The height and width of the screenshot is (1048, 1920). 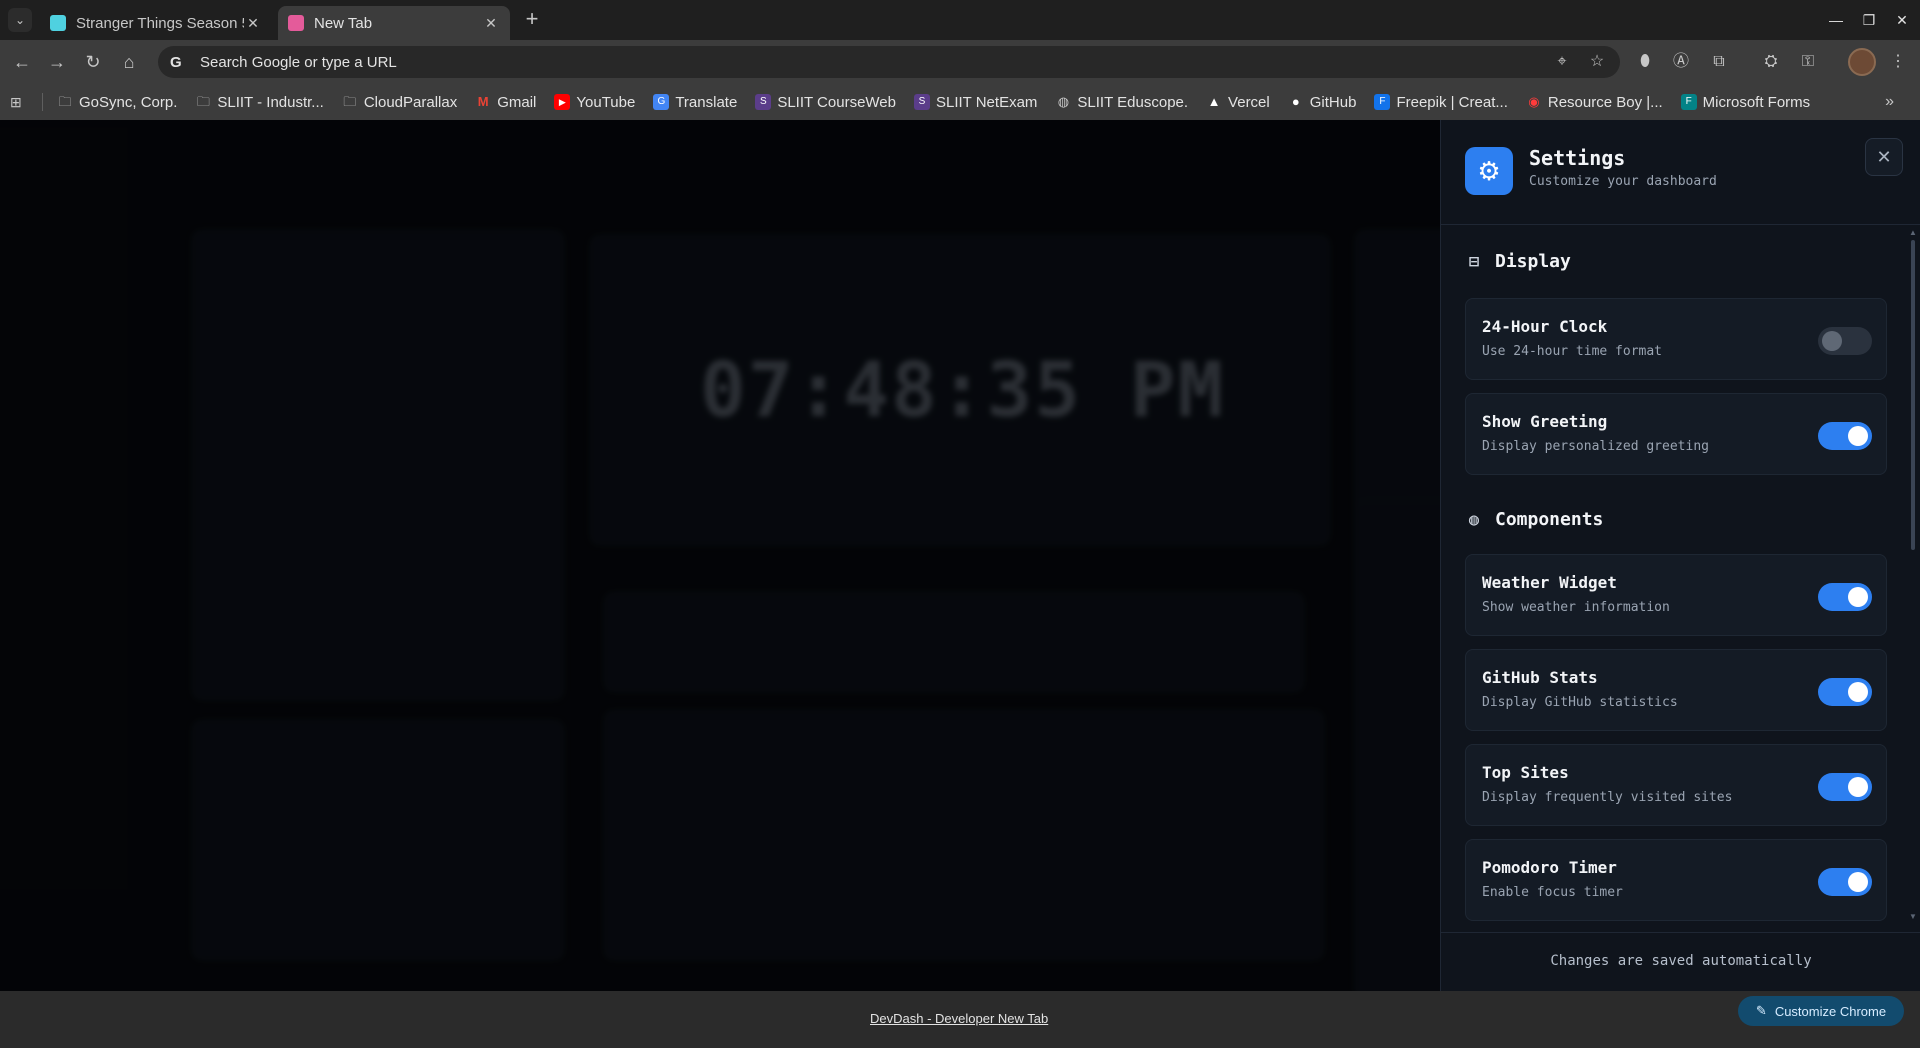 I want to click on vercel-icon: ▲, so click(x=1214, y=101).